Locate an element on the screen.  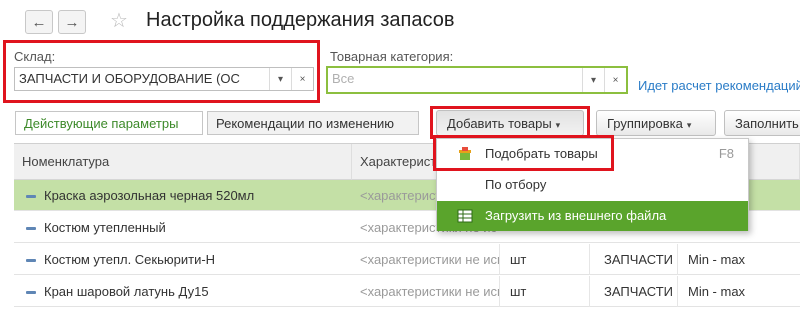
fill-label: Заполнить is located at coordinates (767, 123).